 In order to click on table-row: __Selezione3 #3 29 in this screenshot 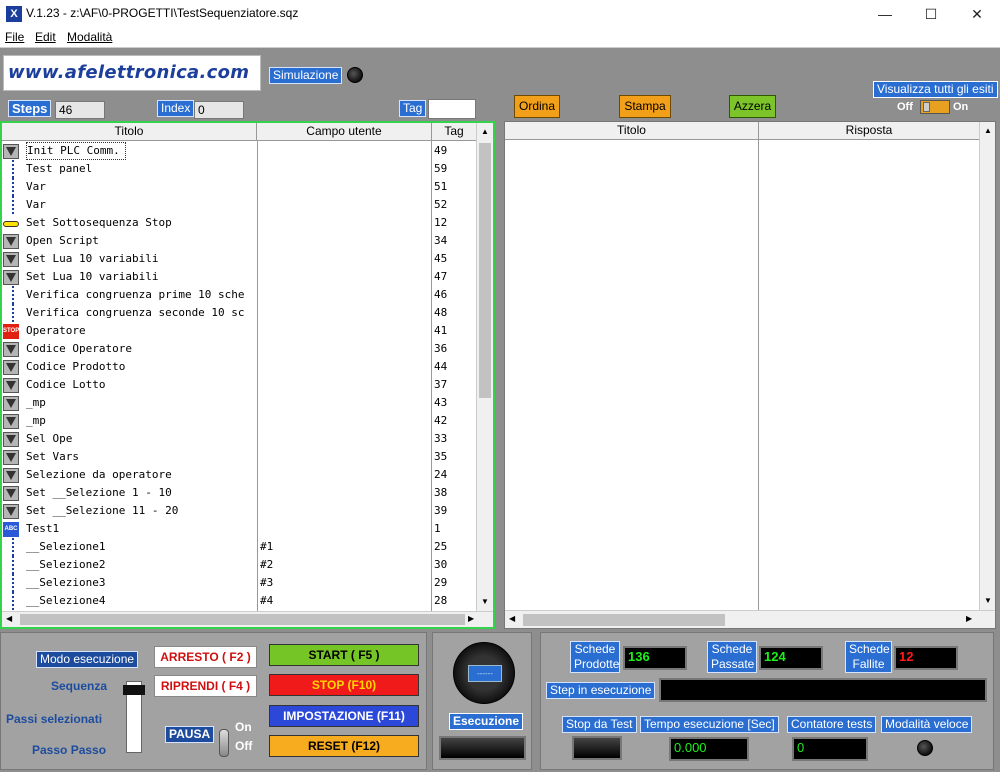, I will do `click(239, 583)`.